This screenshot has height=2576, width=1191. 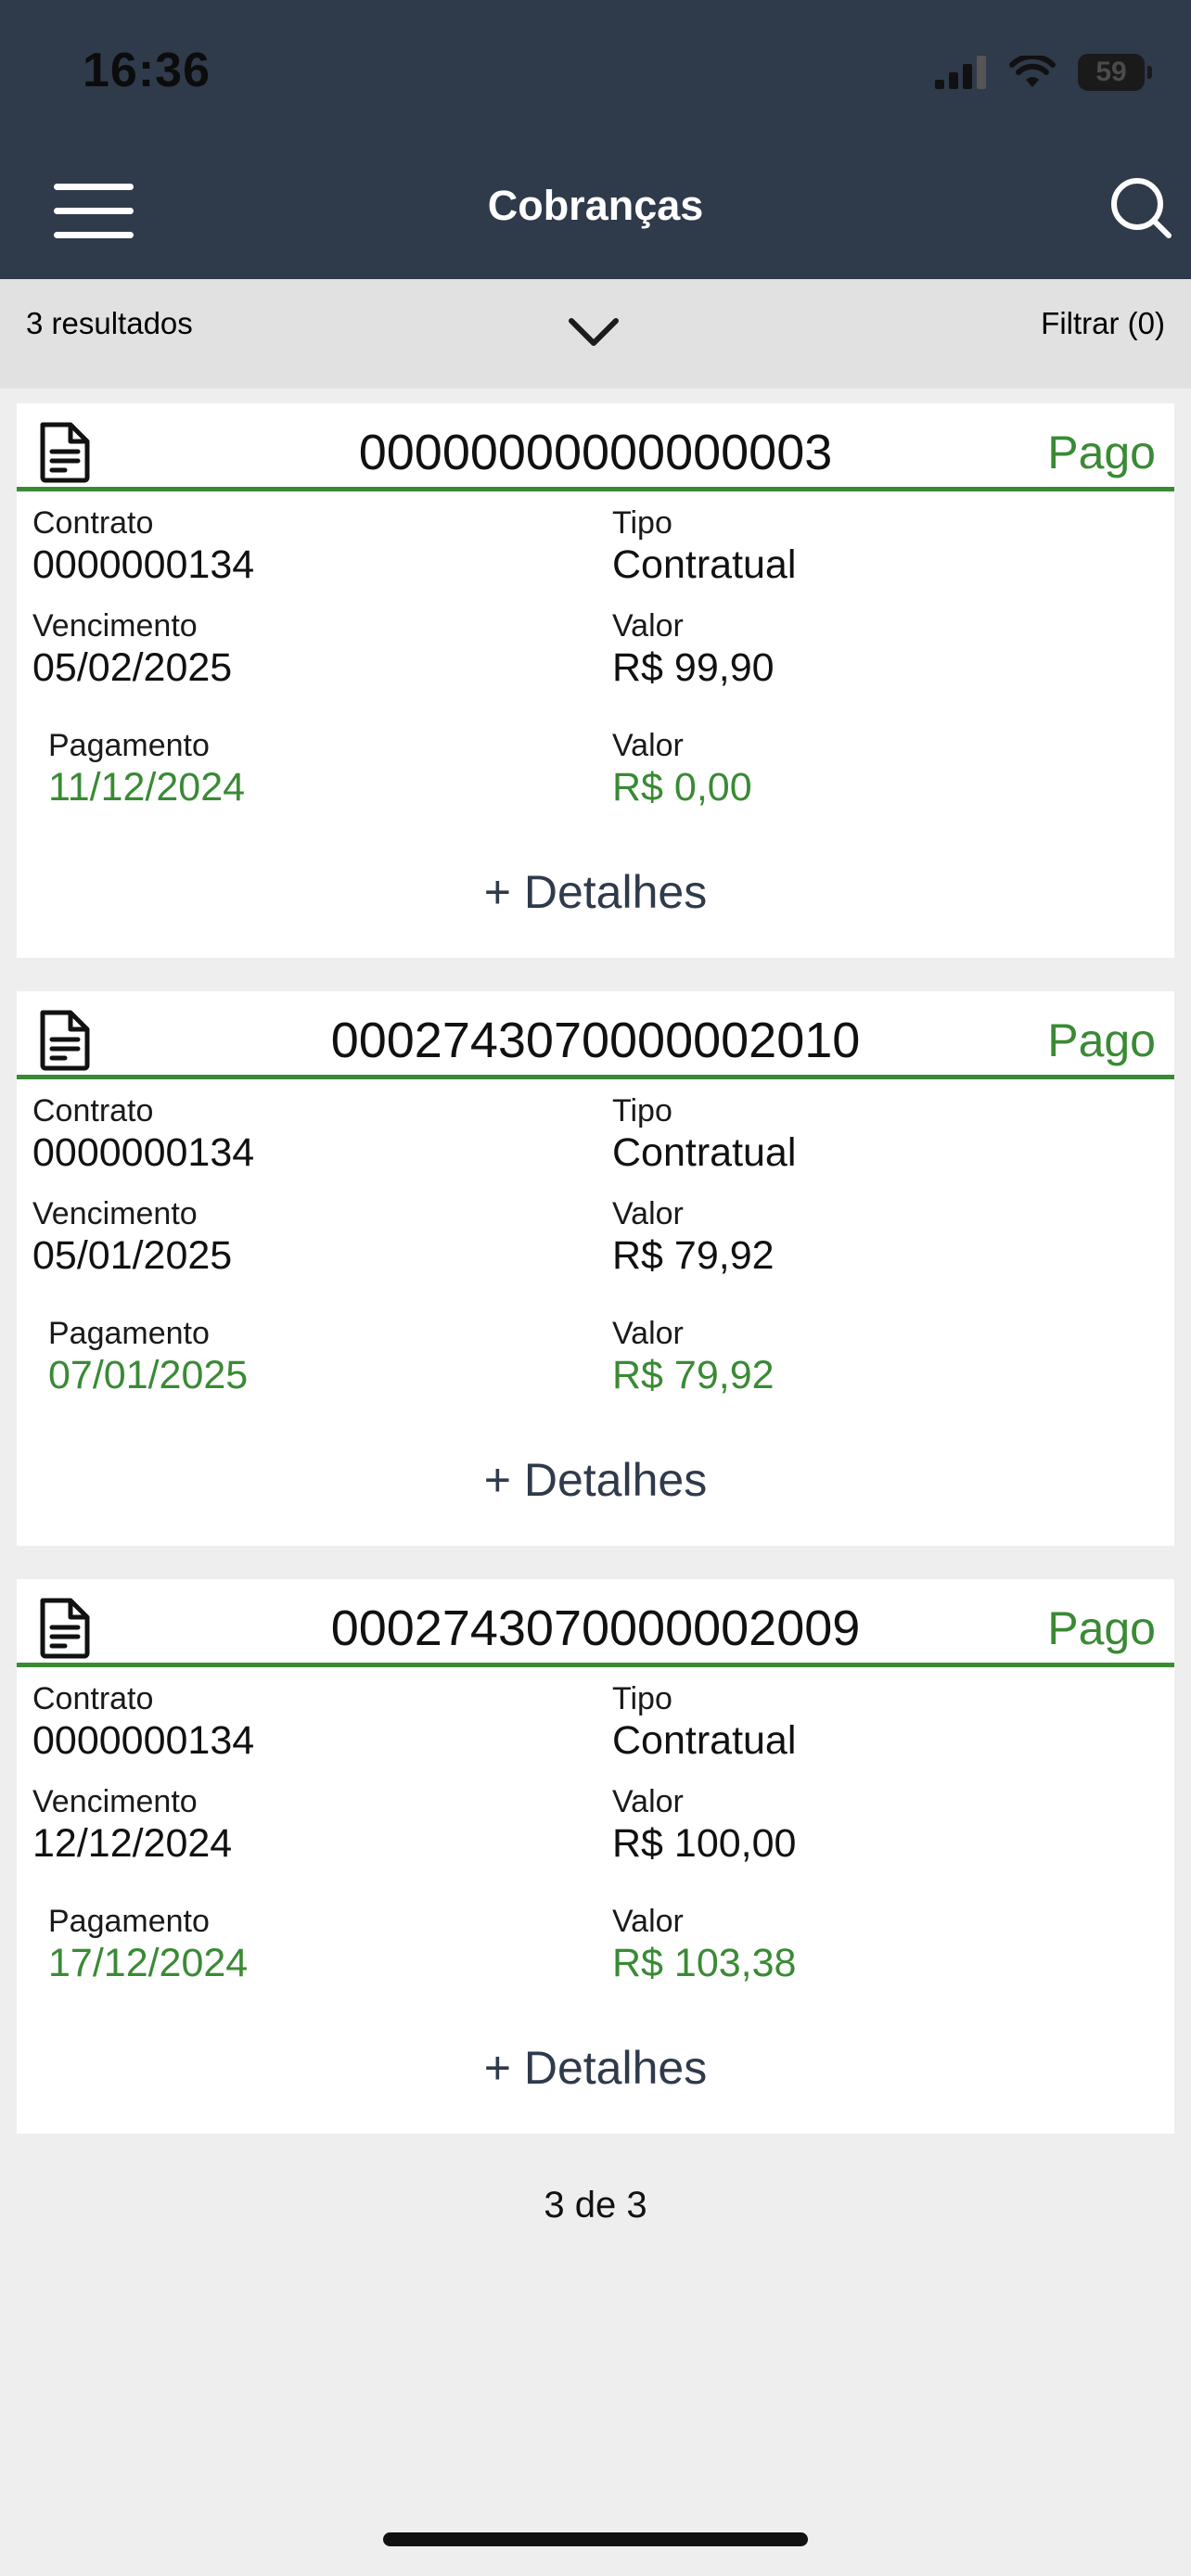 What do you see at coordinates (1032, 71) in the screenshot?
I see `wifi-icon` at bounding box center [1032, 71].